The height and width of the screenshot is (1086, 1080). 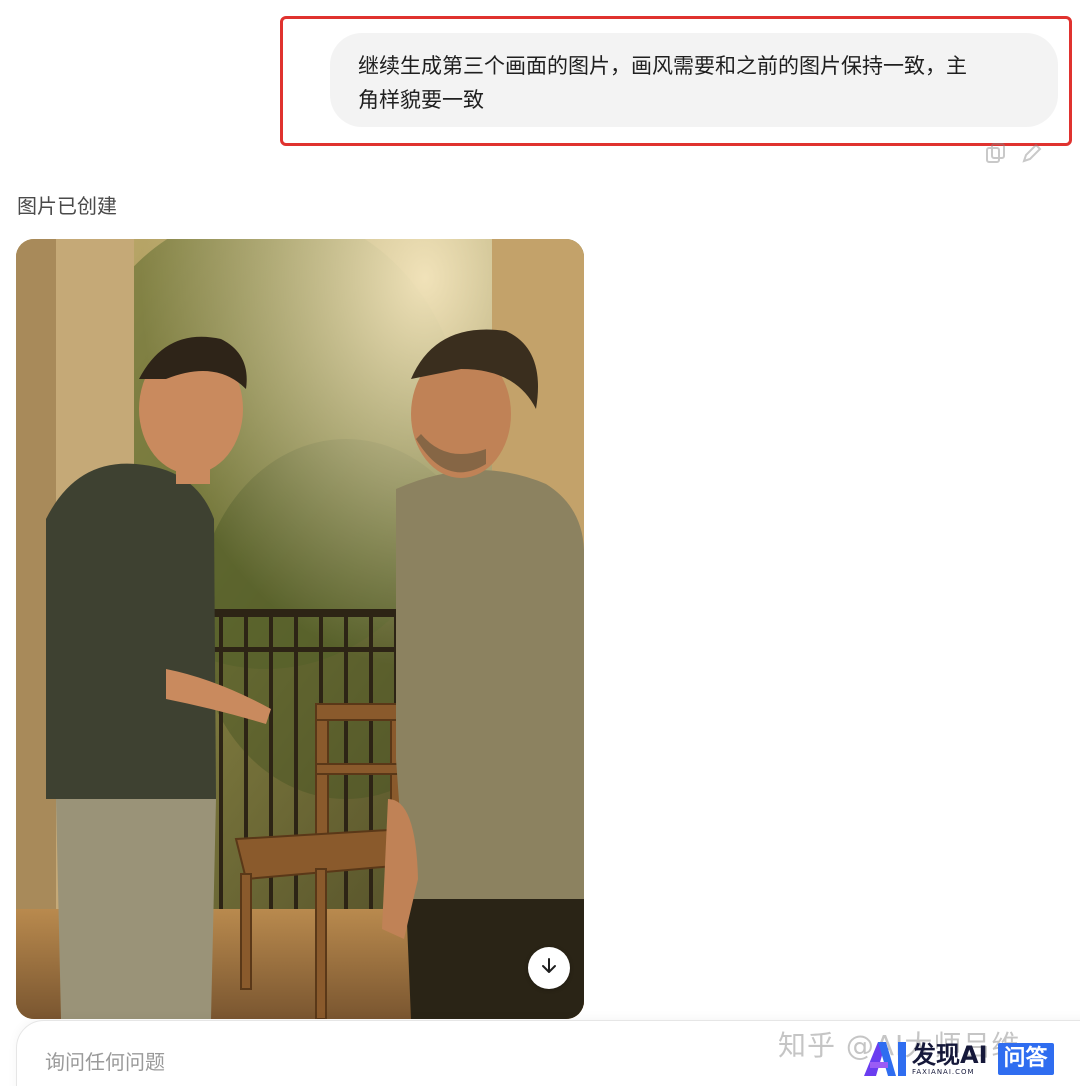 What do you see at coordinates (1032, 153) in the screenshot?
I see `edit-icon` at bounding box center [1032, 153].